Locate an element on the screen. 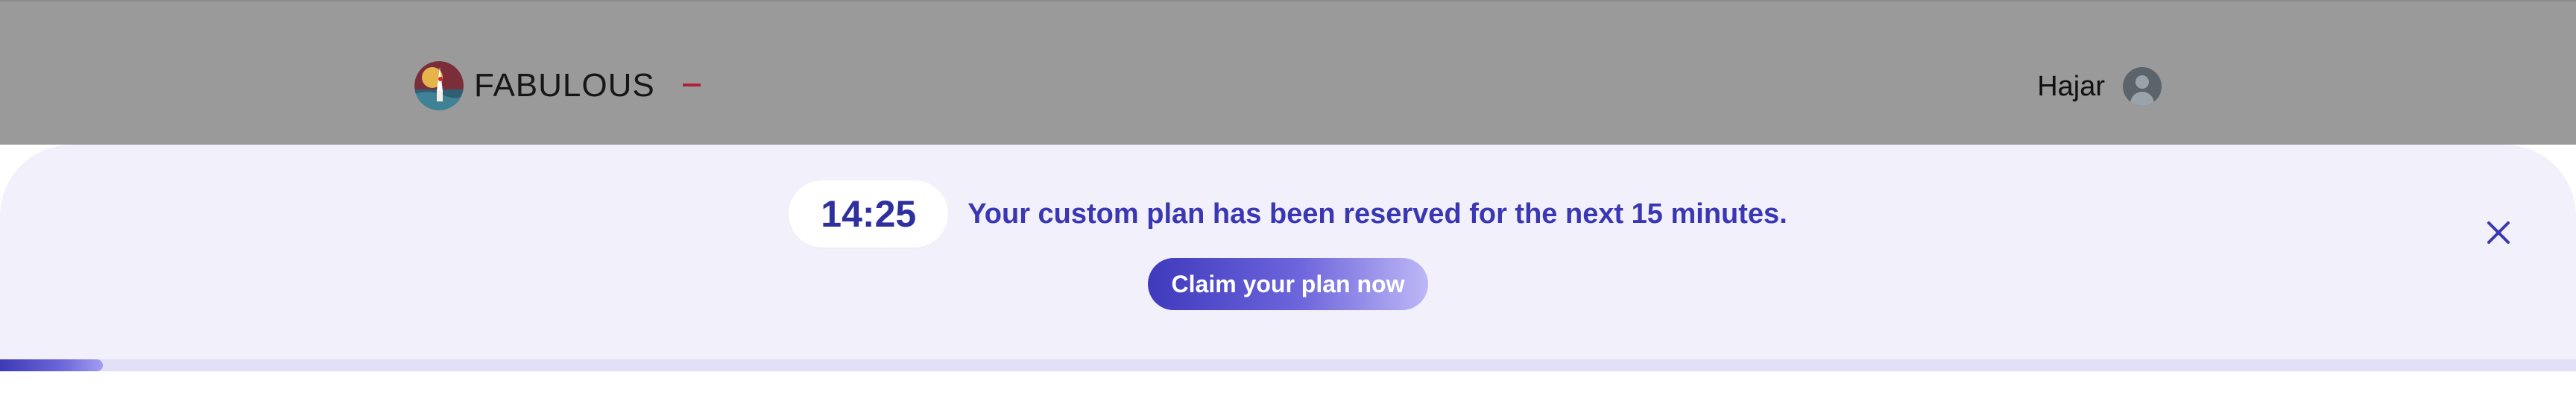  user-avatar-icon is located at coordinates (2142, 86).